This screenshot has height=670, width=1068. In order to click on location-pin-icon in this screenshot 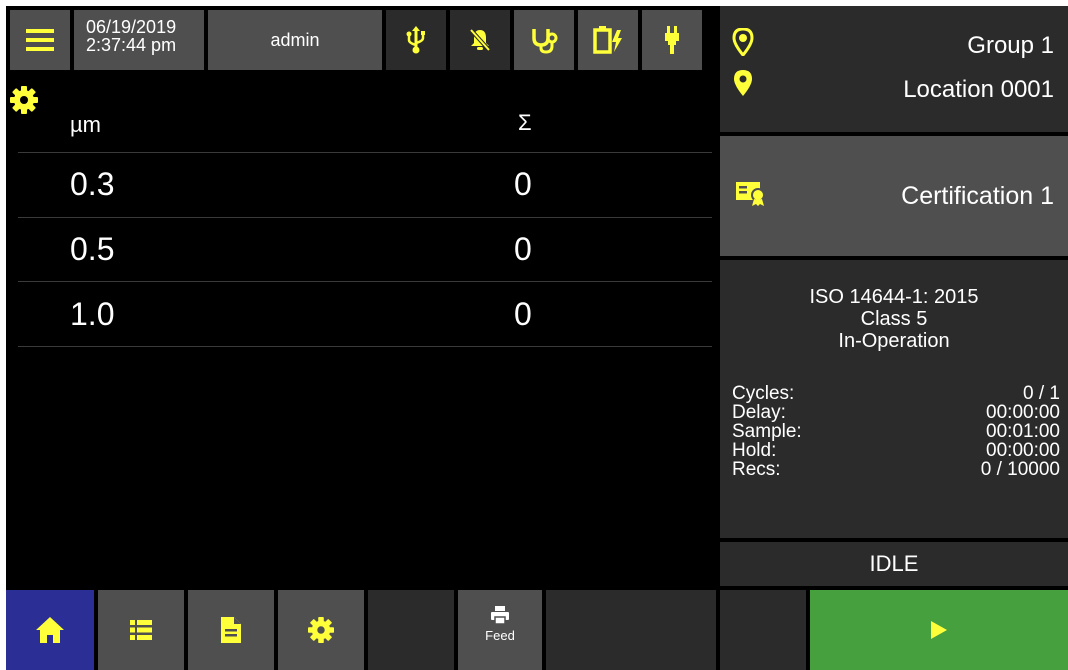, I will do `click(743, 83)`.